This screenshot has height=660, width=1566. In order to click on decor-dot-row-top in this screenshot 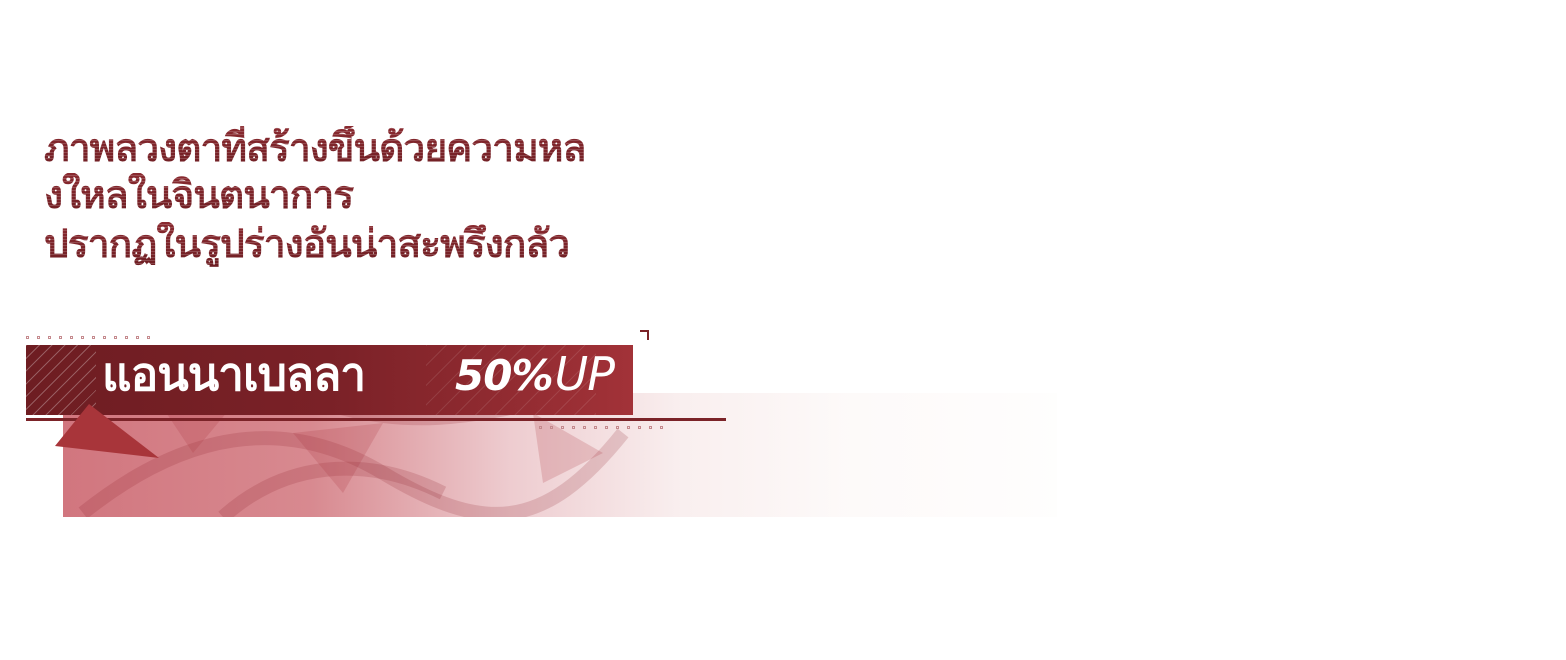, I will do `click(88, 337)`.